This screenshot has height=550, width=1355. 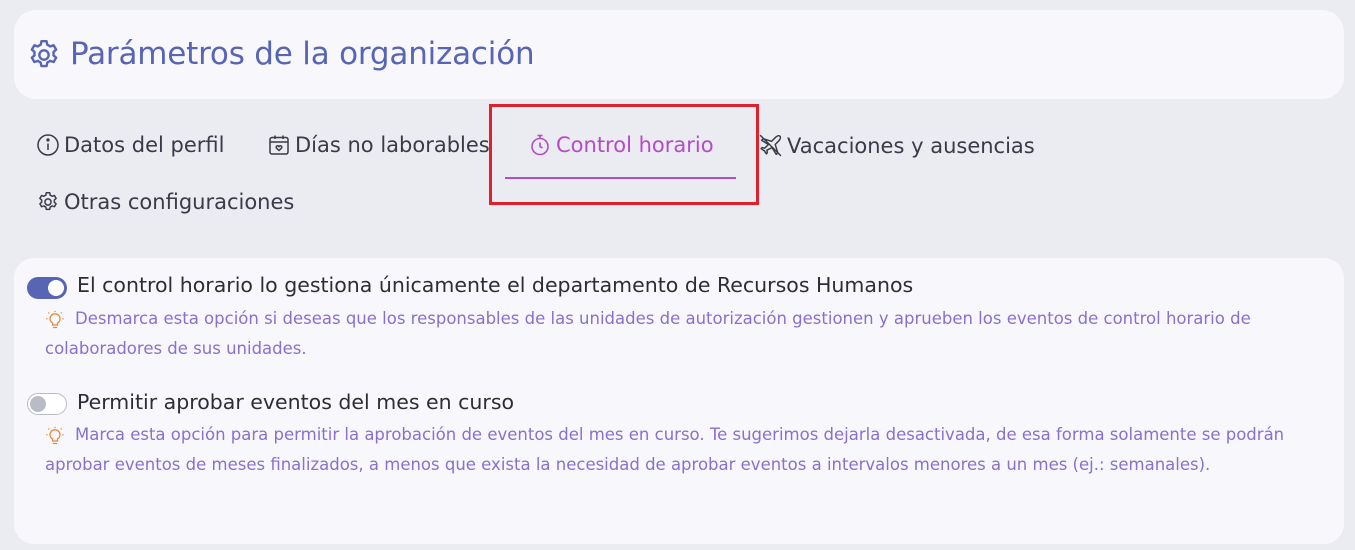 I want to click on tab-label: Otras configuraciones, so click(x=179, y=202).